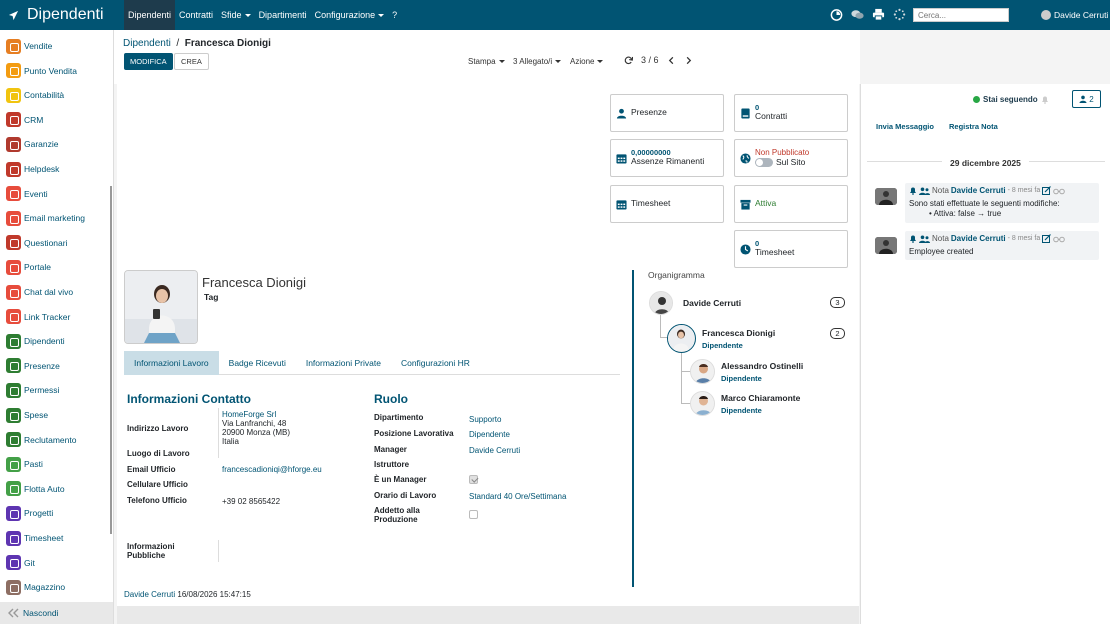  Describe the element at coordinates (667, 113) in the screenshot. I see `presenze-smart-button: Presenze` at that location.